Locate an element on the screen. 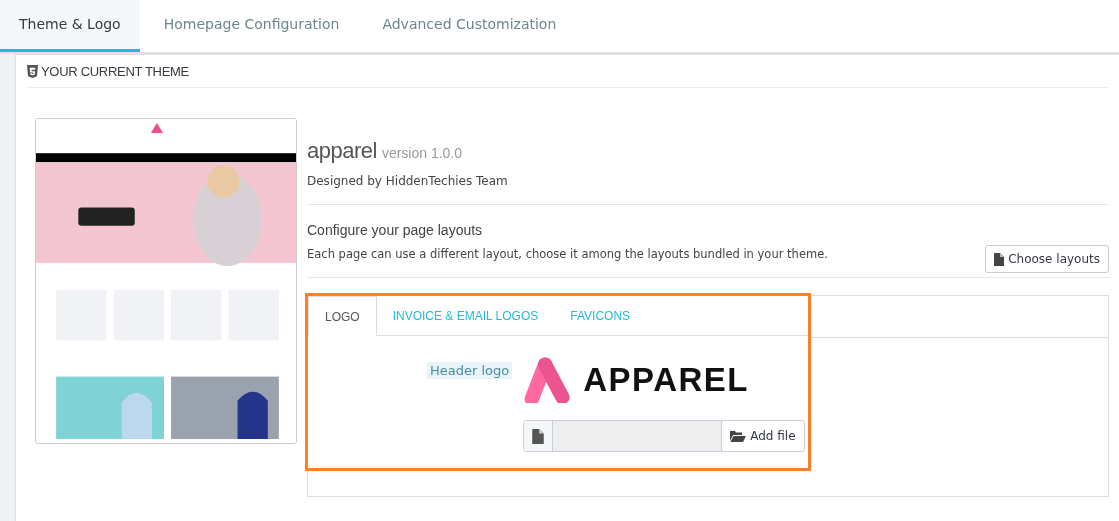 The width and height of the screenshot is (1119, 521). tab: Homepage Configuration is located at coordinates (251, 26).